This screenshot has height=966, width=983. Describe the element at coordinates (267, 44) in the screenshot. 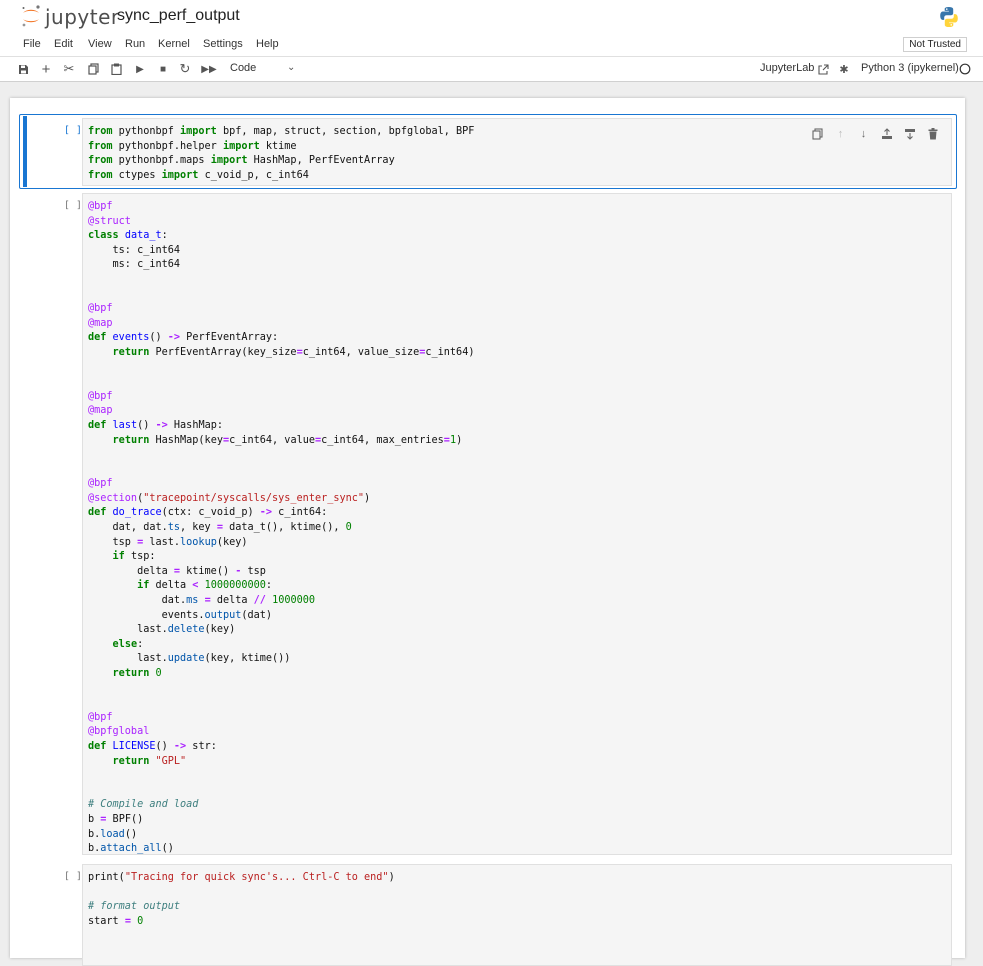

I see `menu-help: Help` at that location.